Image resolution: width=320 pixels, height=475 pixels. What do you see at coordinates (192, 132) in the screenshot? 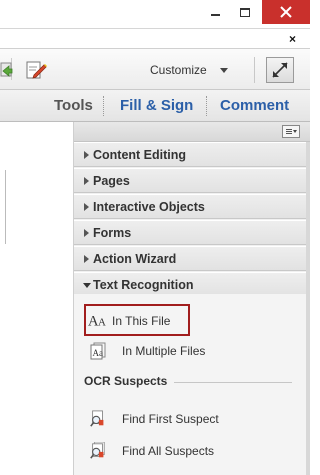
I see `pane-header` at bounding box center [192, 132].